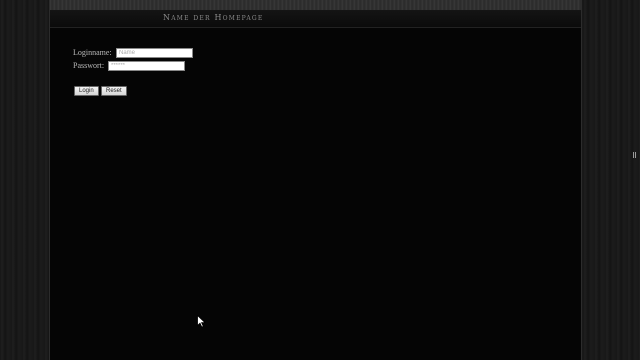 The width and height of the screenshot is (640, 360). What do you see at coordinates (315, 19) in the screenshot?
I see `header-bar: Name der Homepage` at bounding box center [315, 19].